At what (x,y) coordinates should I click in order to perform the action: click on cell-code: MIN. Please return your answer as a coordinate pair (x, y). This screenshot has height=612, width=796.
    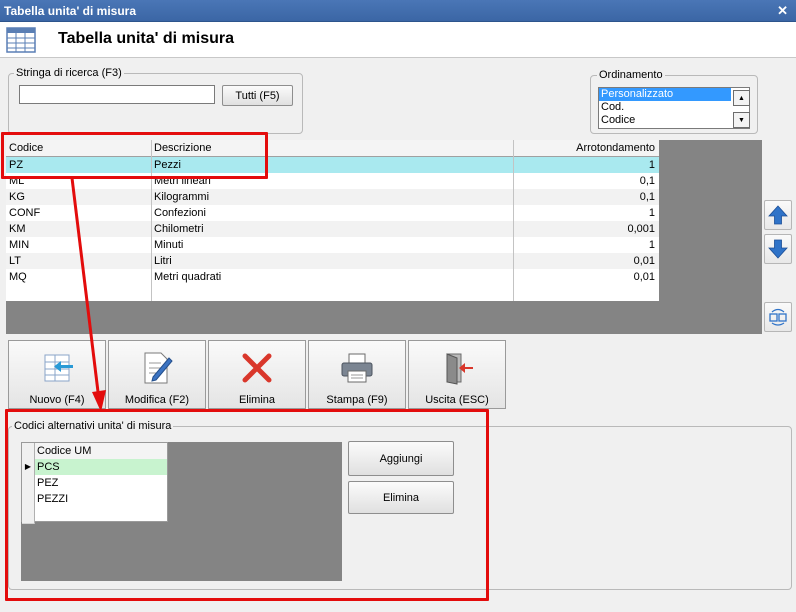
    Looking at the image, I should click on (19, 245).